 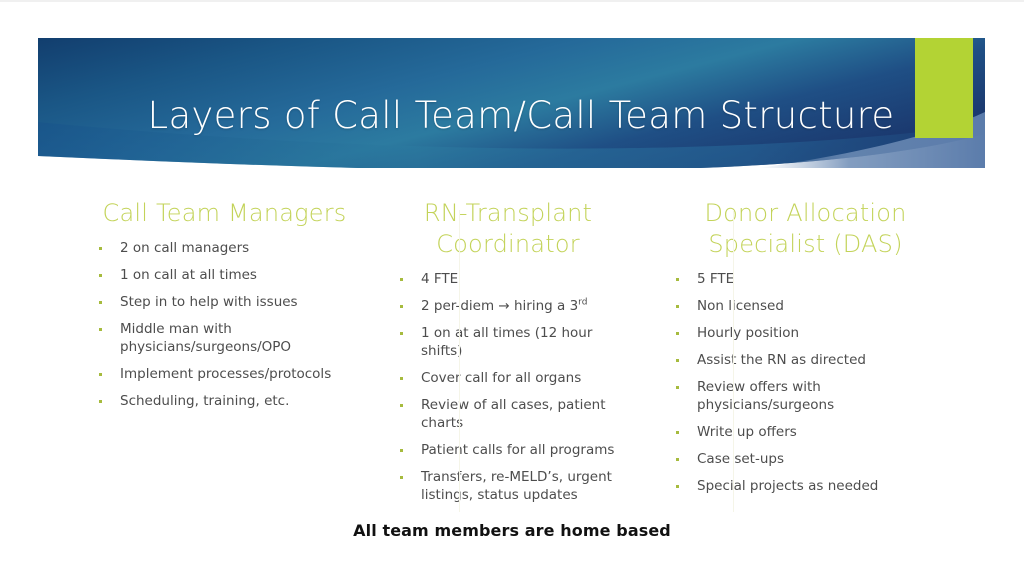 What do you see at coordinates (512, 378) in the screenshot?
I see `list-item: Cover call for all organs` at bounding box center [512, 378].